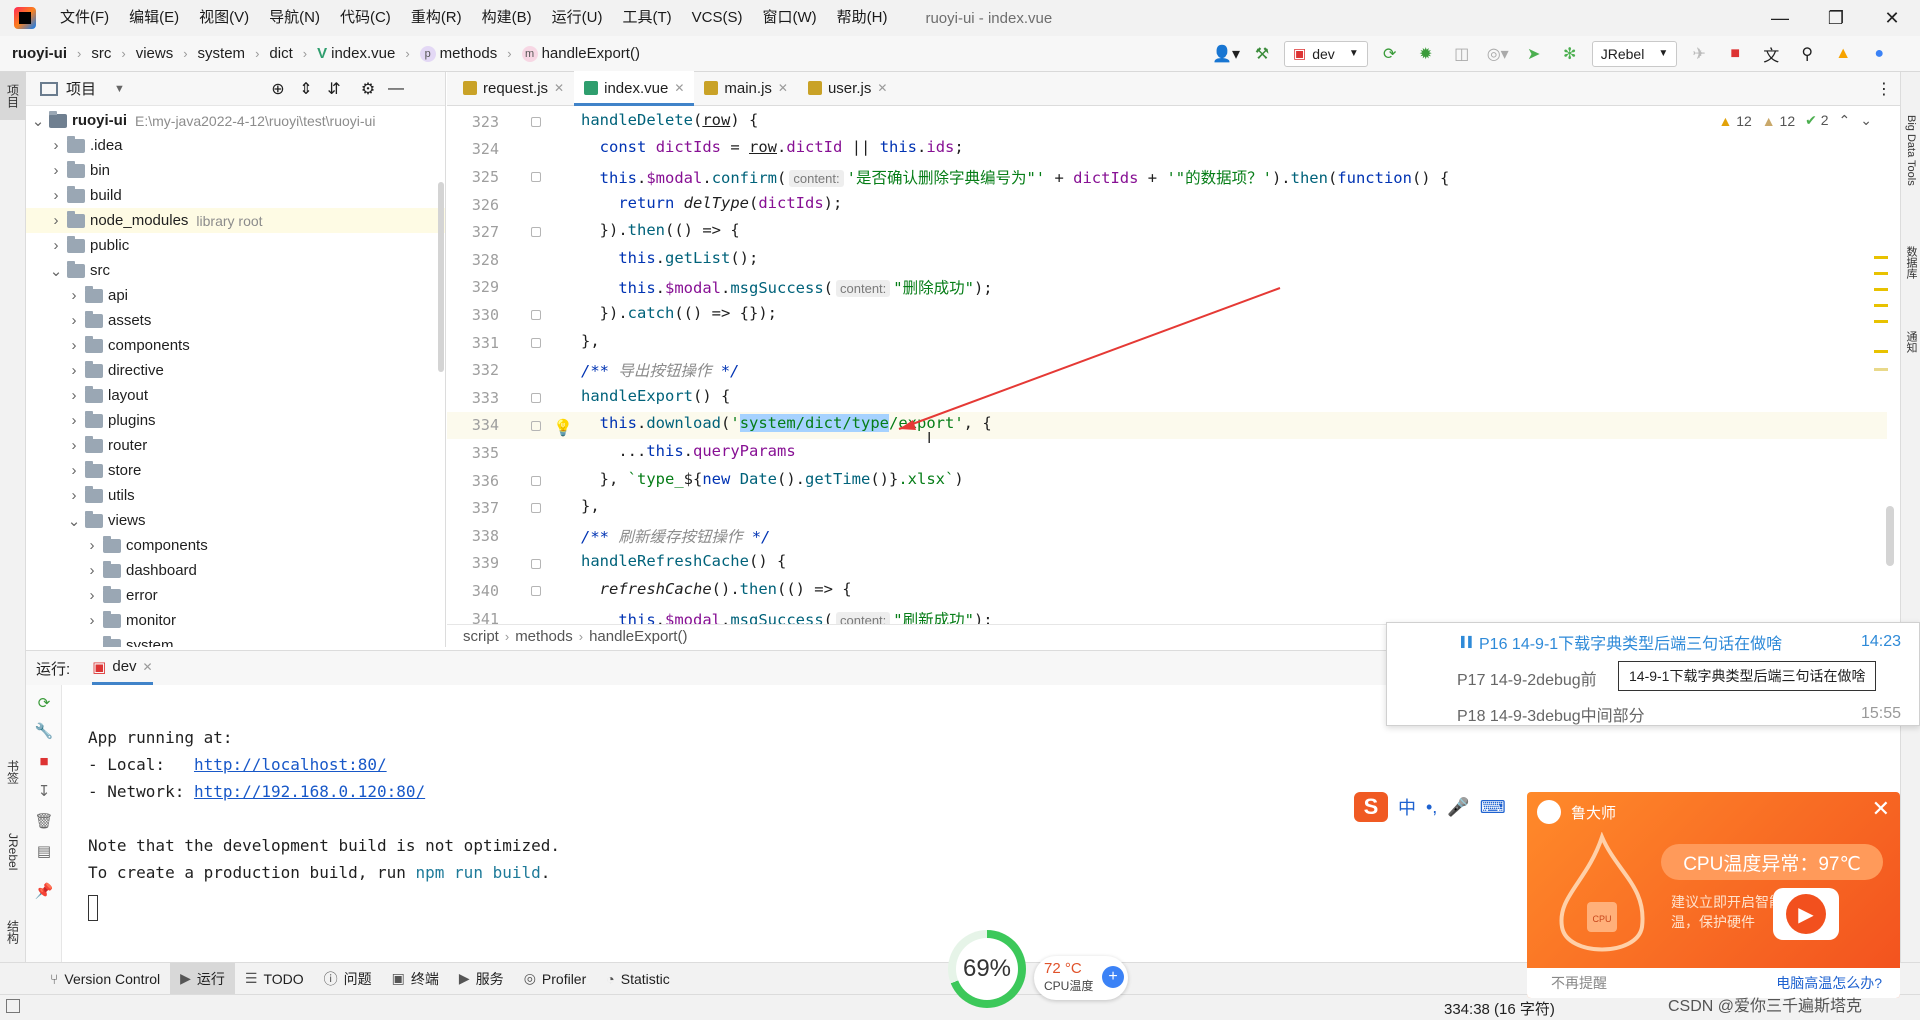 This screenshot has width=1920, height=1020. What do you see at coordinates (1910, 262) in the screenshot?
I see `database-tab: 数据库` at bounding box center [1910, 262].